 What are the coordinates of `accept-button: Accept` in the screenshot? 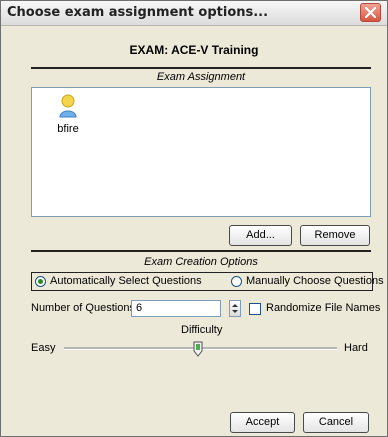 It's located at (262, 422).